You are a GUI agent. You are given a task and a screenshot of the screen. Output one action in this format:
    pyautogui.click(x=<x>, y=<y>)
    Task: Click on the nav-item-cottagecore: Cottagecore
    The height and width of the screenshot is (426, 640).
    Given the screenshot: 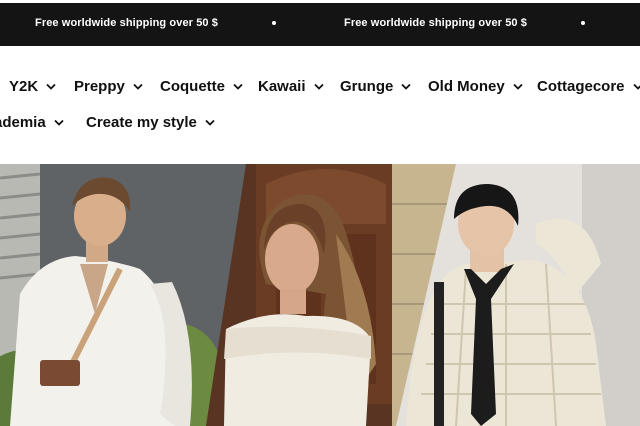 What is the action you would take?
    pyautogui.click(x=588, y=86)
    